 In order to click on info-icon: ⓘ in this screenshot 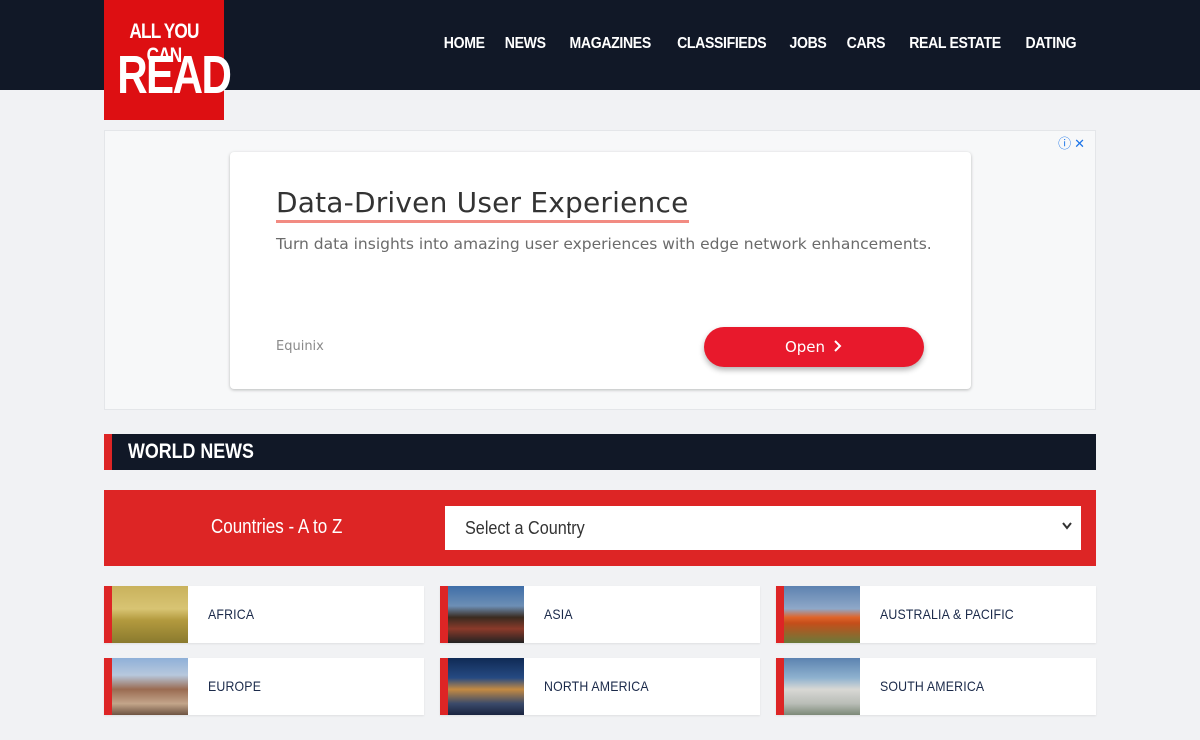, I will do `click(1064, 143)`.